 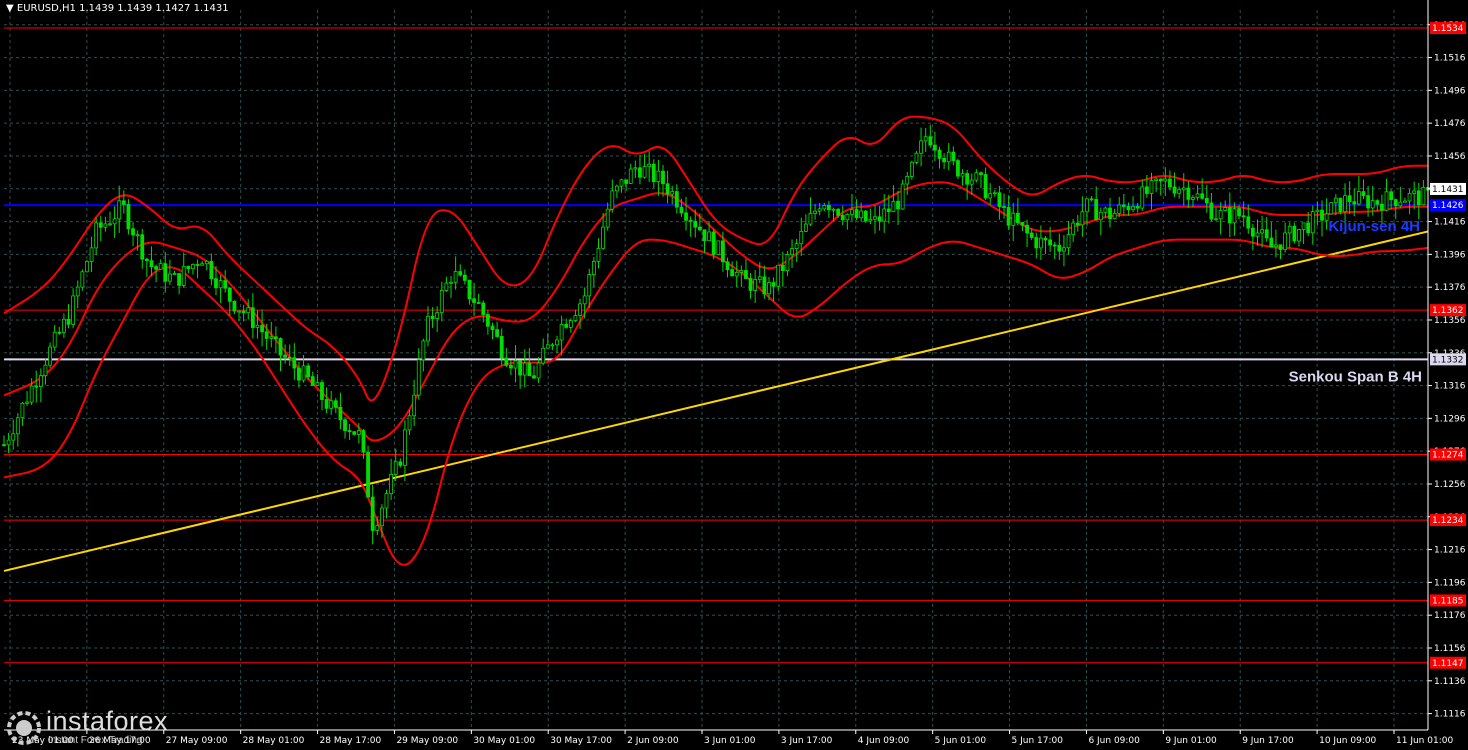 What do you see at coordinates (1355, 376) in the screenshot?
I see `senkou-span-b-label: Senkou Span B 4H` at bounding box center [1355, 376].